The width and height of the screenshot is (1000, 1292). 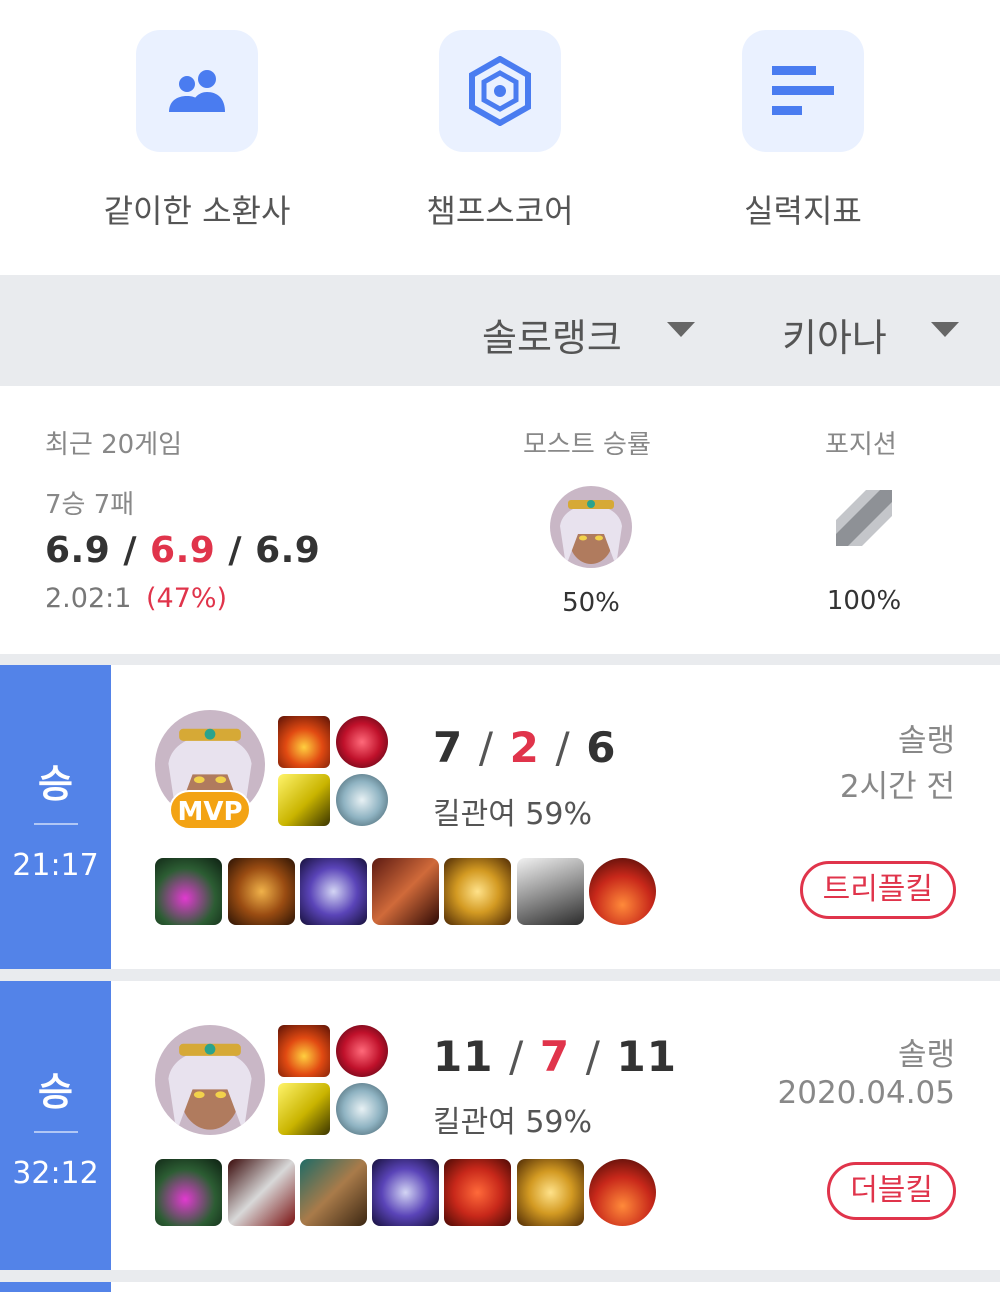 What do you see at coordinates (864, 518) in the screenshot?
I see `position-mid-icon` at bounding box center [864, 518].